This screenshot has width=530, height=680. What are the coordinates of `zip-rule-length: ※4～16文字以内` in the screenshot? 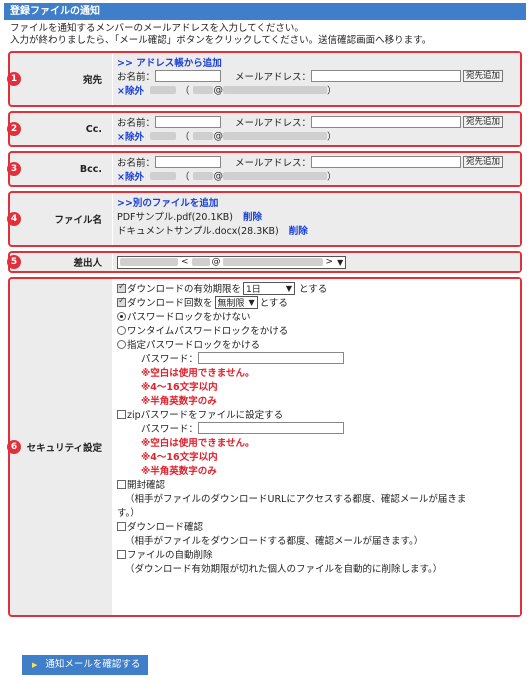 It's located at (179, 457).